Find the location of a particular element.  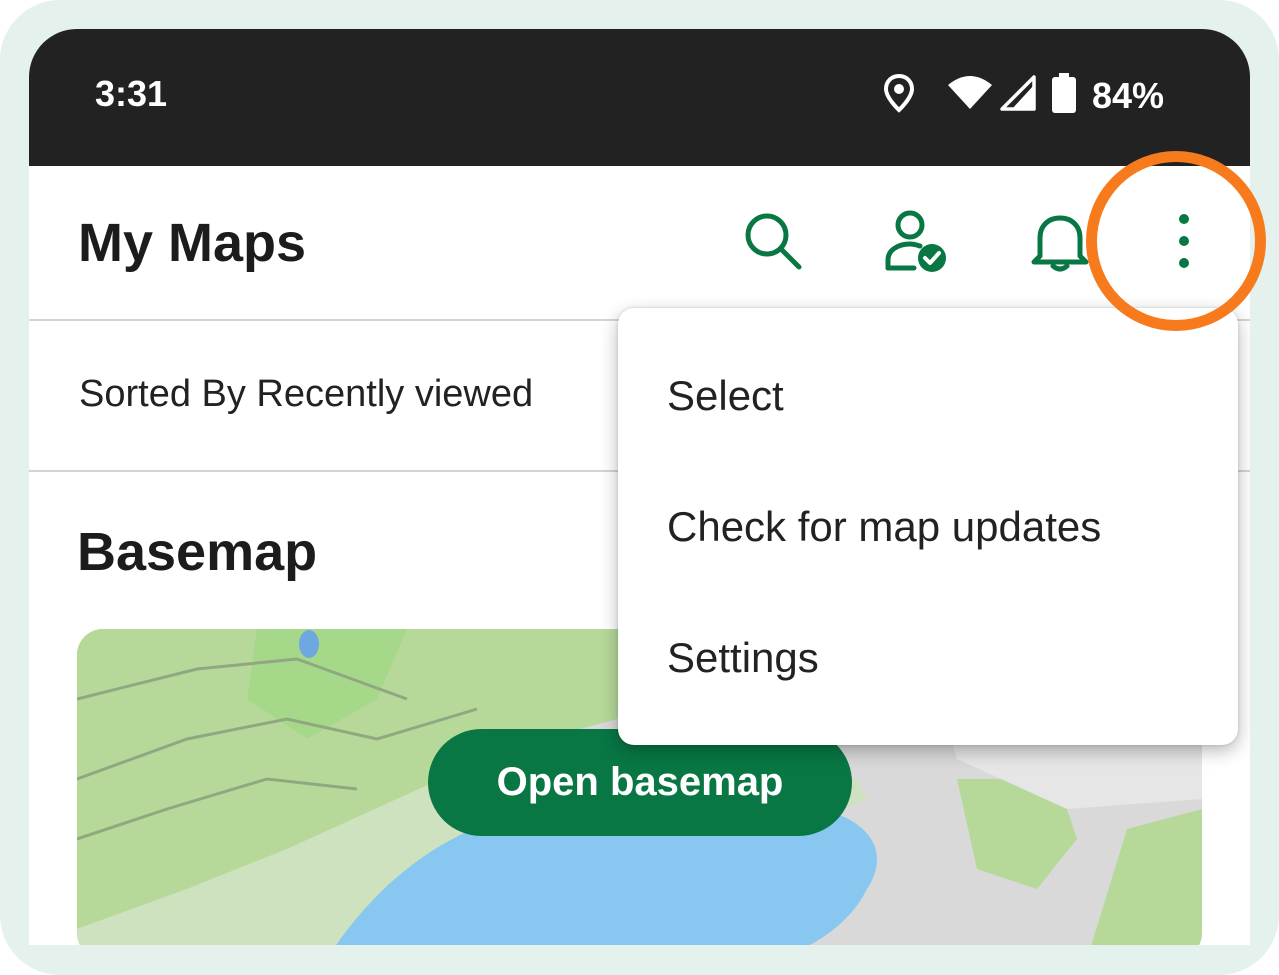

battery-percent: 84% is located at coordinates (1127, 95).